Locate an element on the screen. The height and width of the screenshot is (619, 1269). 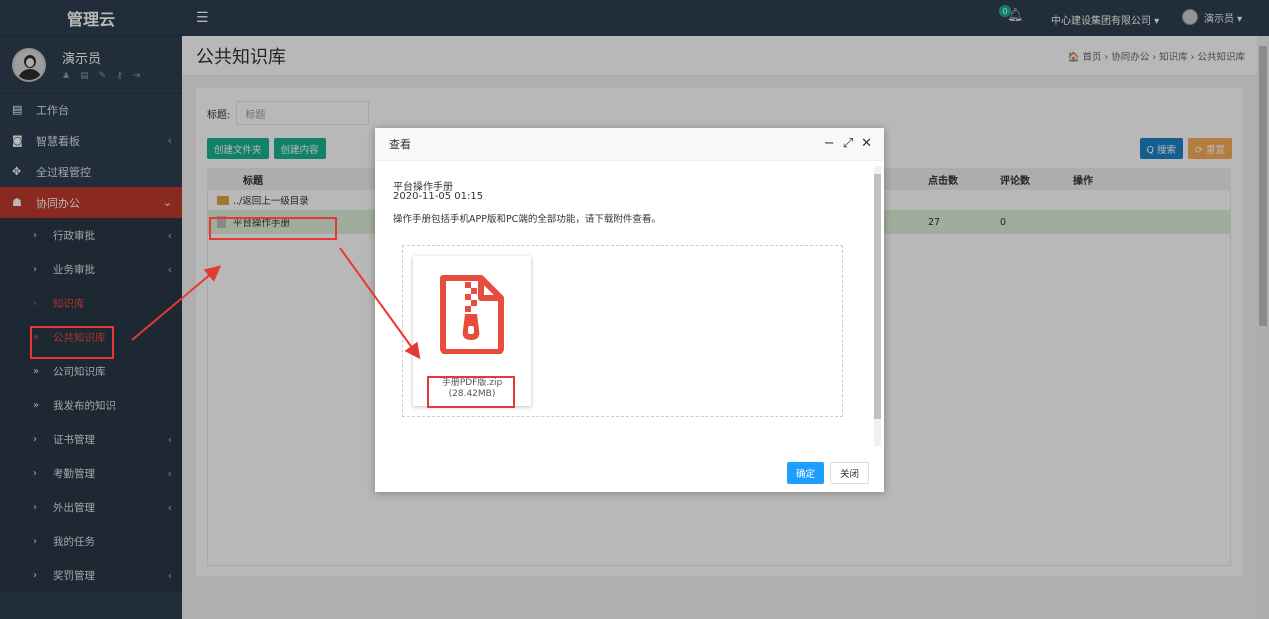
document-description: 操作手册包括手机APP版和PC端的全部功能，请下载附件查看。 is located at coordinates (527, 219).